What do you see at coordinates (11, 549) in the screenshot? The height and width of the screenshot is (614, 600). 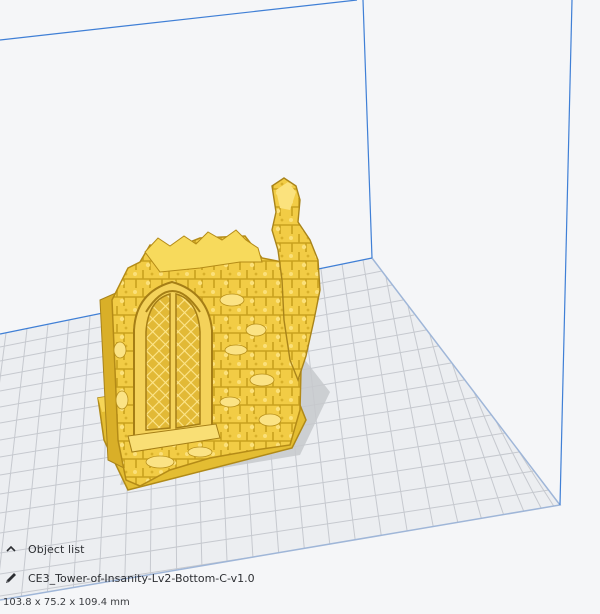 I see `chevron-up-icon` at bounding box center [11, 549].